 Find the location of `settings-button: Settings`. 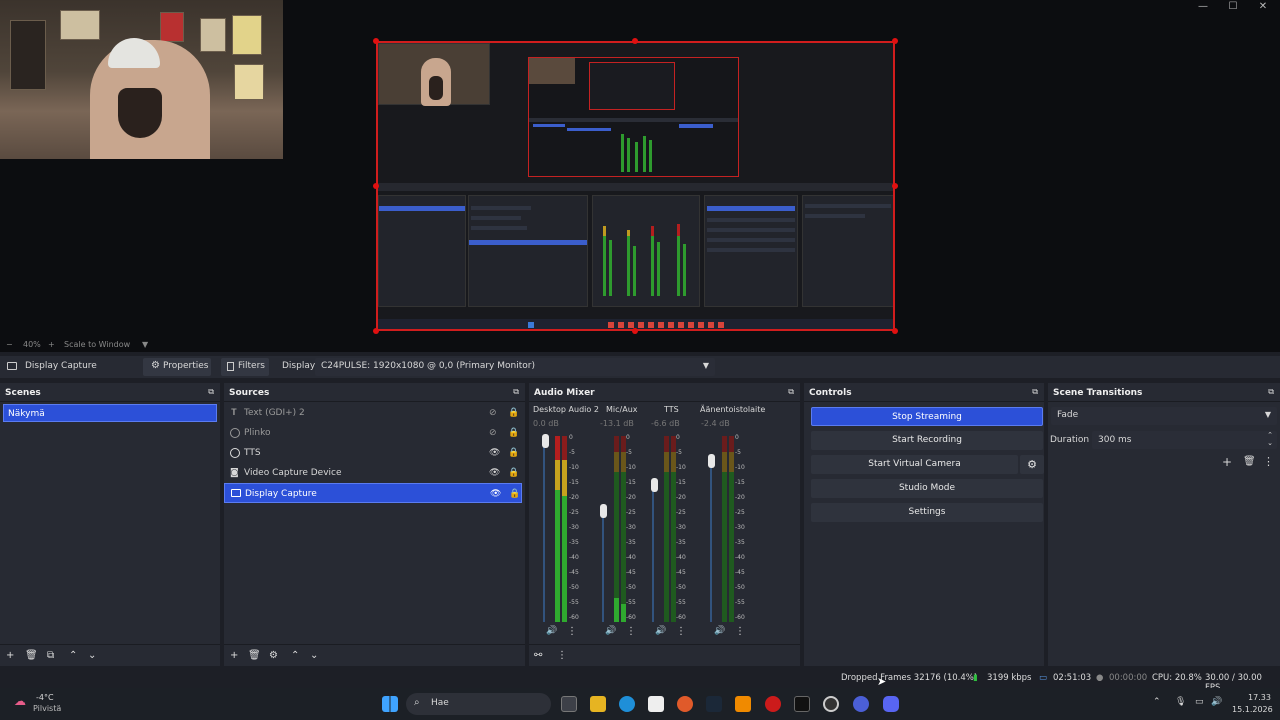

settings-button: Settings is located at coordinates (927, 512).